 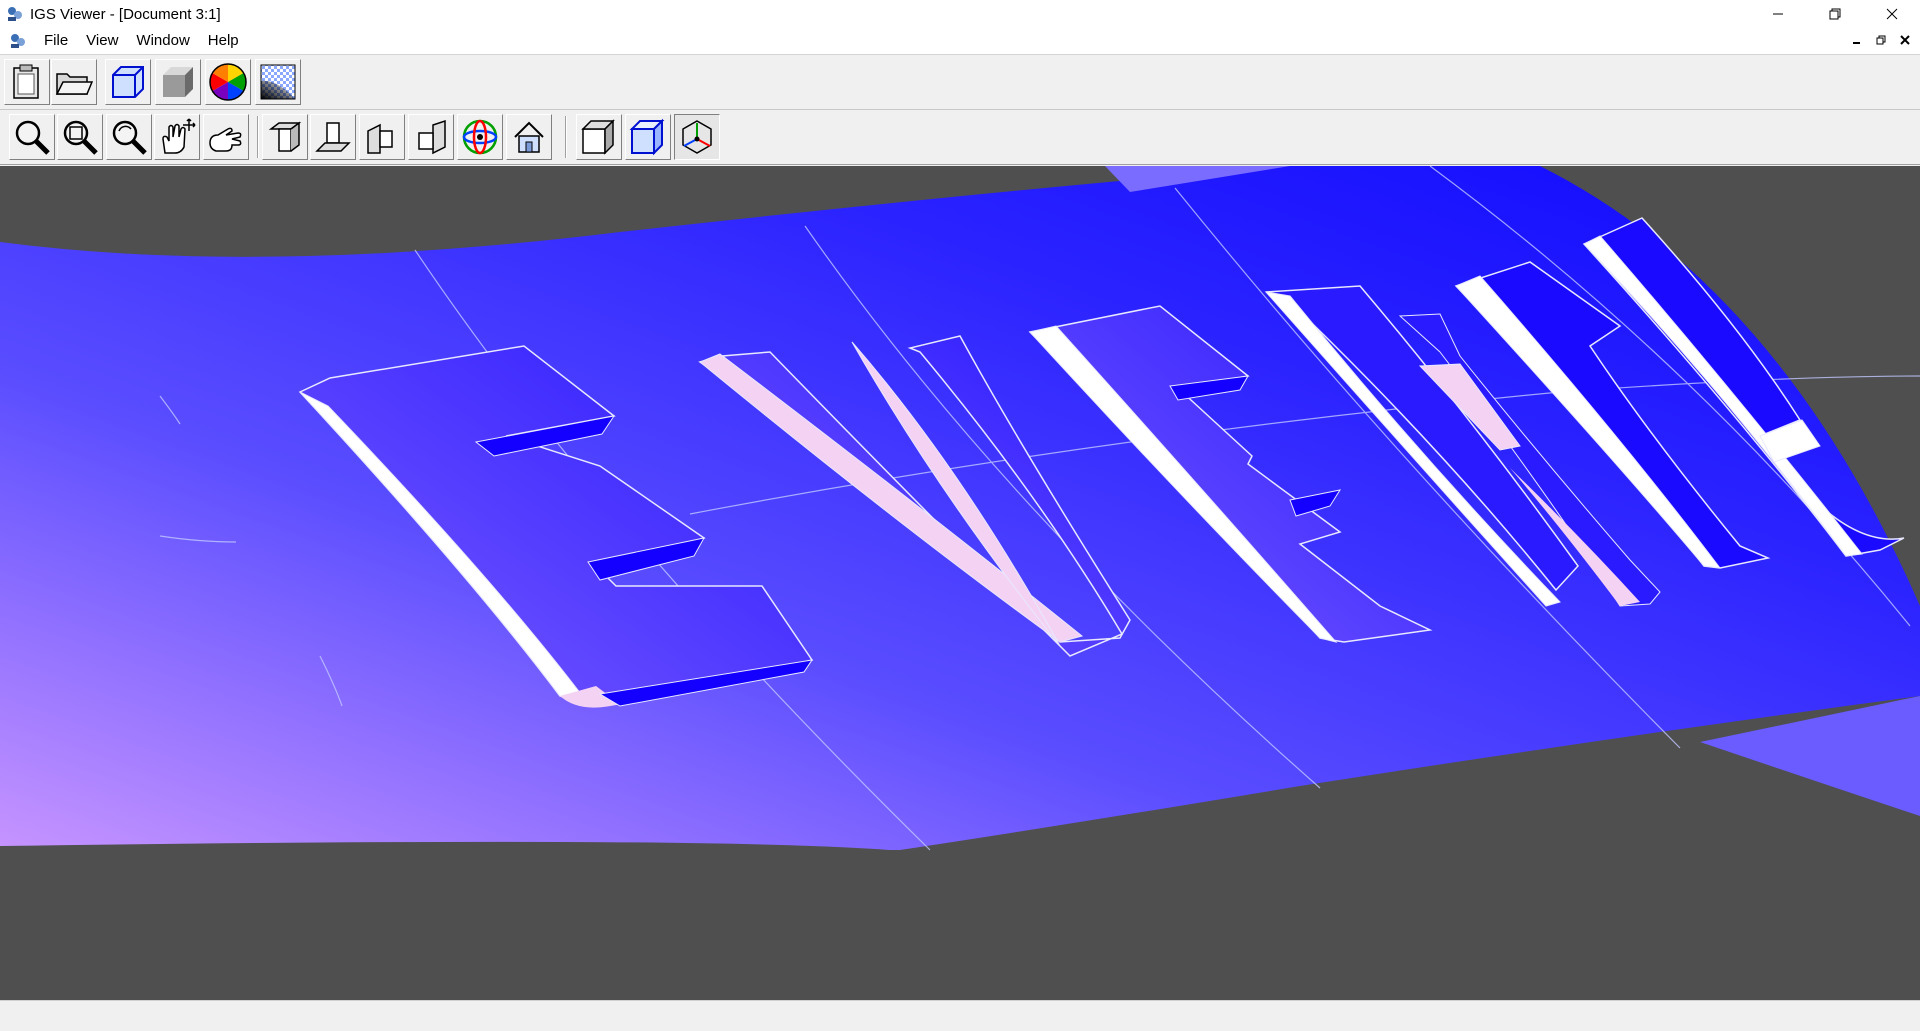 I want to click on axes-mode-icon, so click(x=697, y=137).